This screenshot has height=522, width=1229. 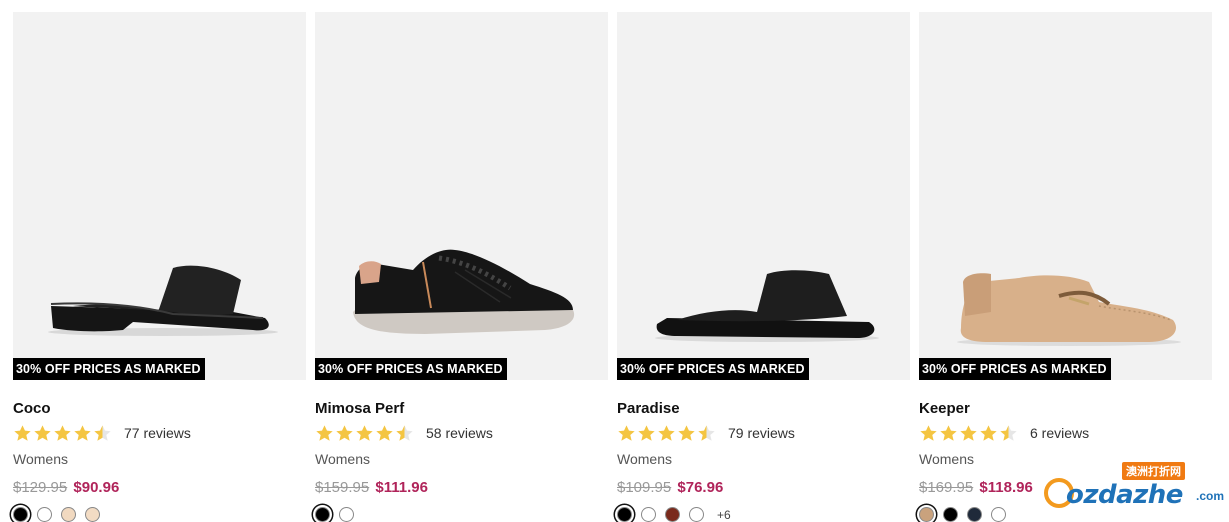 I want to click on rating: 6 reviews, so click(x=1065, y=433).